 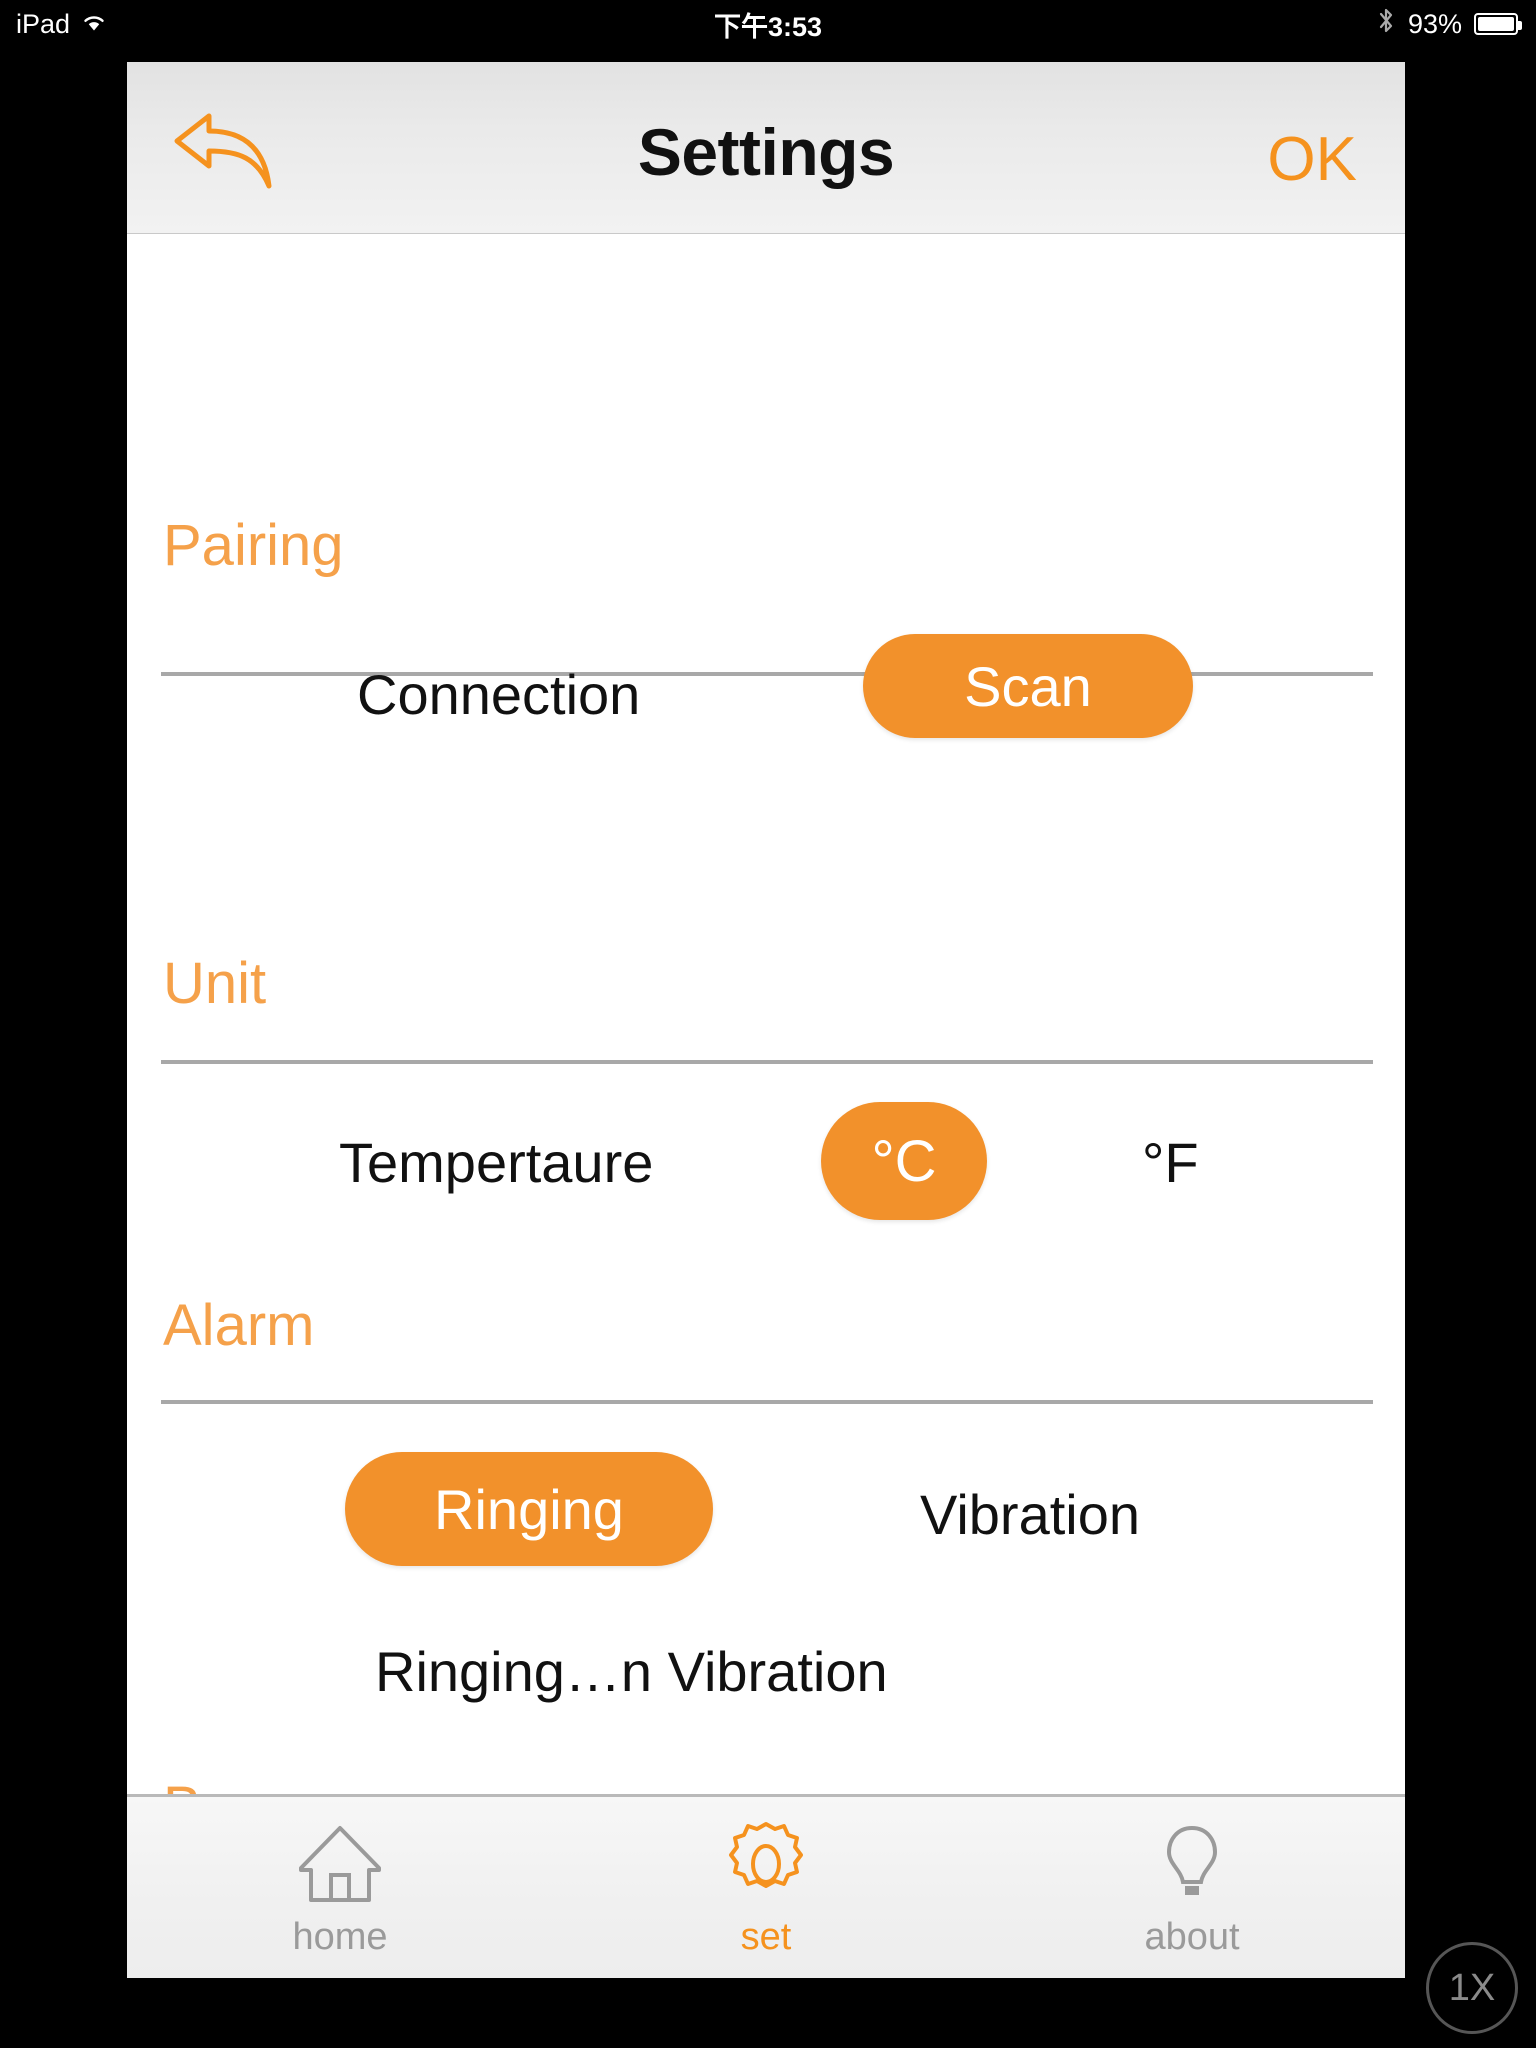 I want to click on bottom-tab-bar: home set about, so click(x=766, y=1886).